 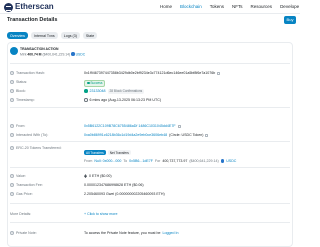 What do you see at coordinates (90, 35) in the screenshot?
I see `tab-state: State` at bounding box center [90, 35].